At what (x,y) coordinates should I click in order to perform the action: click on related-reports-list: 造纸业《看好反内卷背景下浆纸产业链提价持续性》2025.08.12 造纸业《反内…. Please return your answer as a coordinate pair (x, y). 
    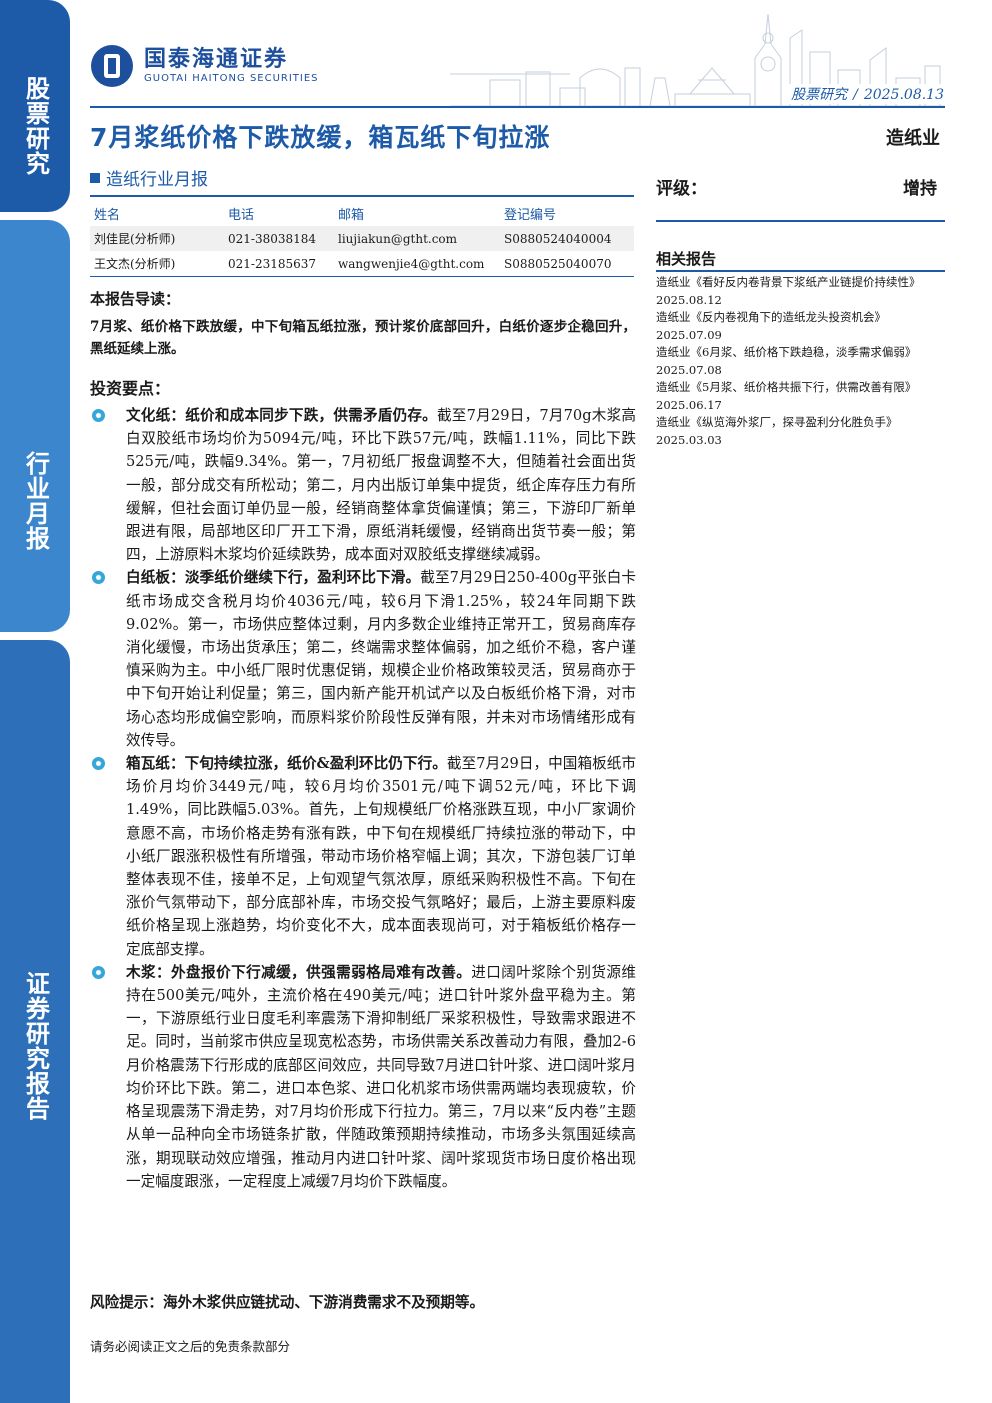
    Looking at the image, I should click on (798, 361).